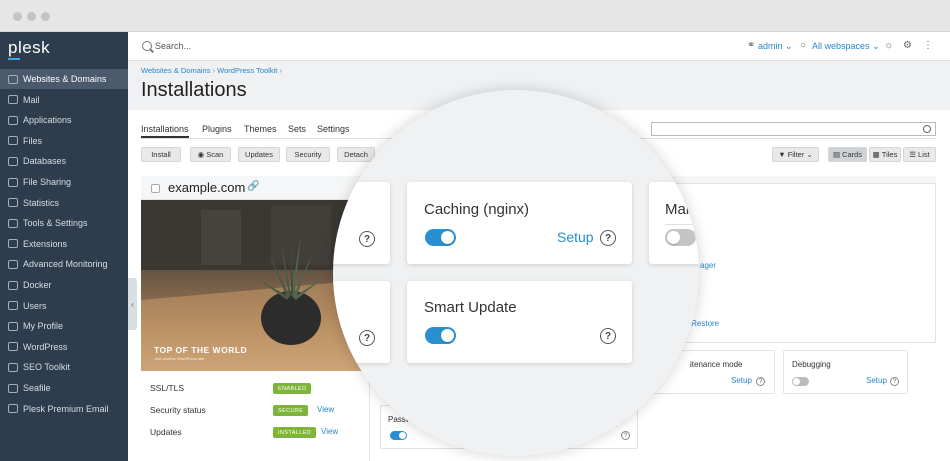  Describe the element at coordinates (356, 154) in the screenshot. I see `detach-button: Detach` at that location.